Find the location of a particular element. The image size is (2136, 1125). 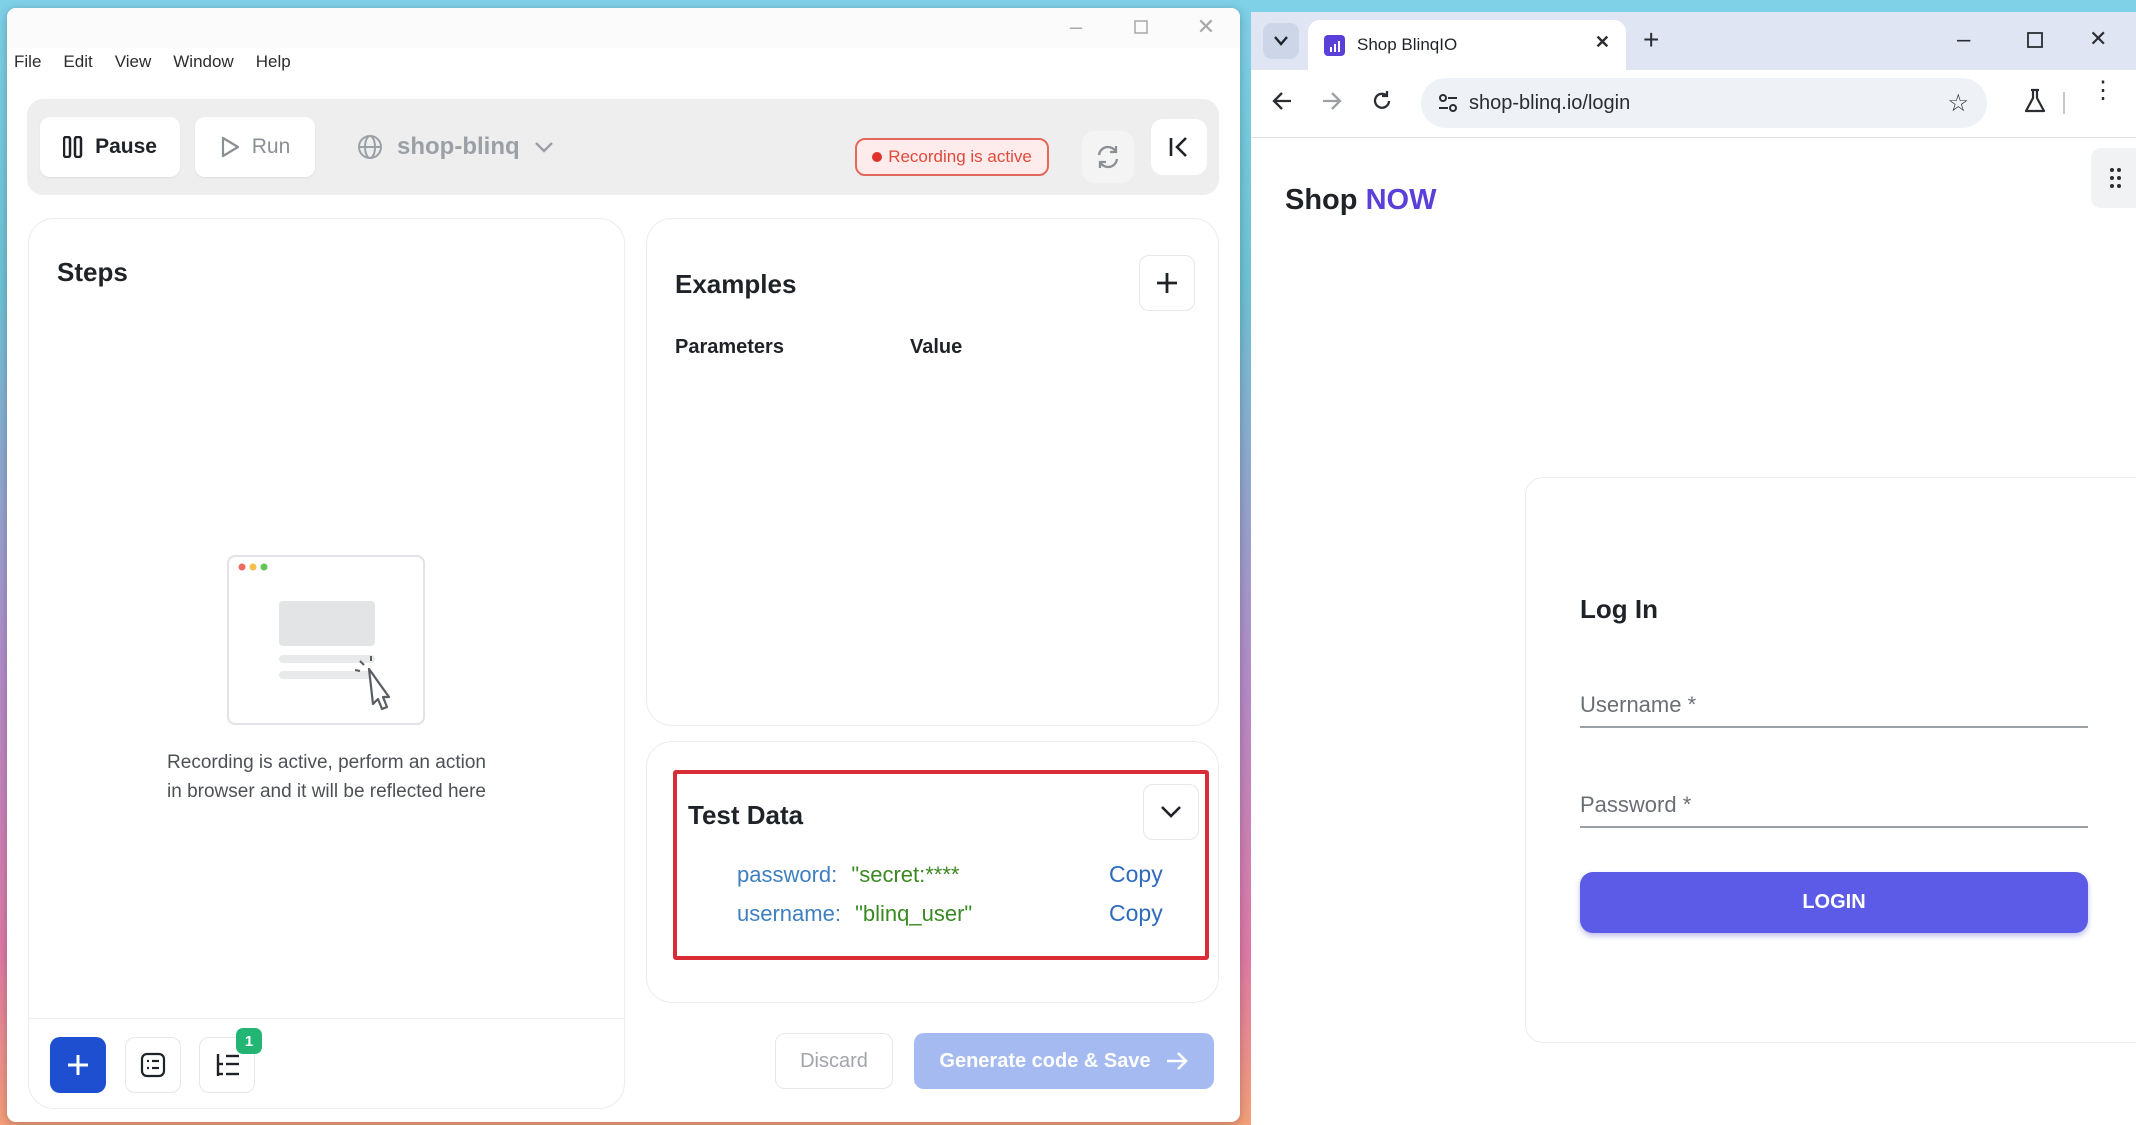

menu-help: Help is located at coordinates (273, 66).